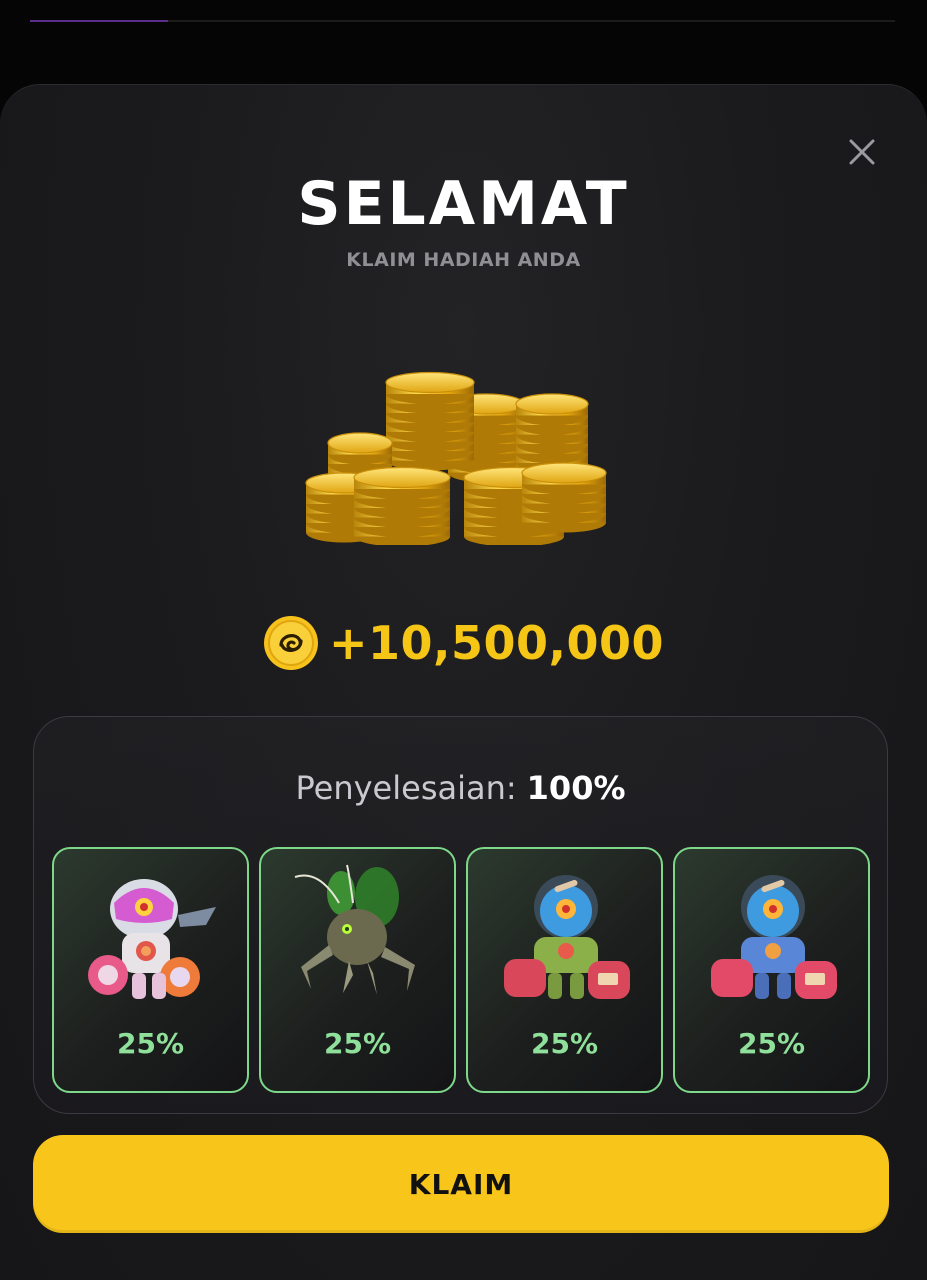 The height and width of the screenshot is (1280, 927). What do you see at coordinates (567, 937) in the screenshot?
I see `green-robot-astronaut-icon` at bounding box center [567, 937].